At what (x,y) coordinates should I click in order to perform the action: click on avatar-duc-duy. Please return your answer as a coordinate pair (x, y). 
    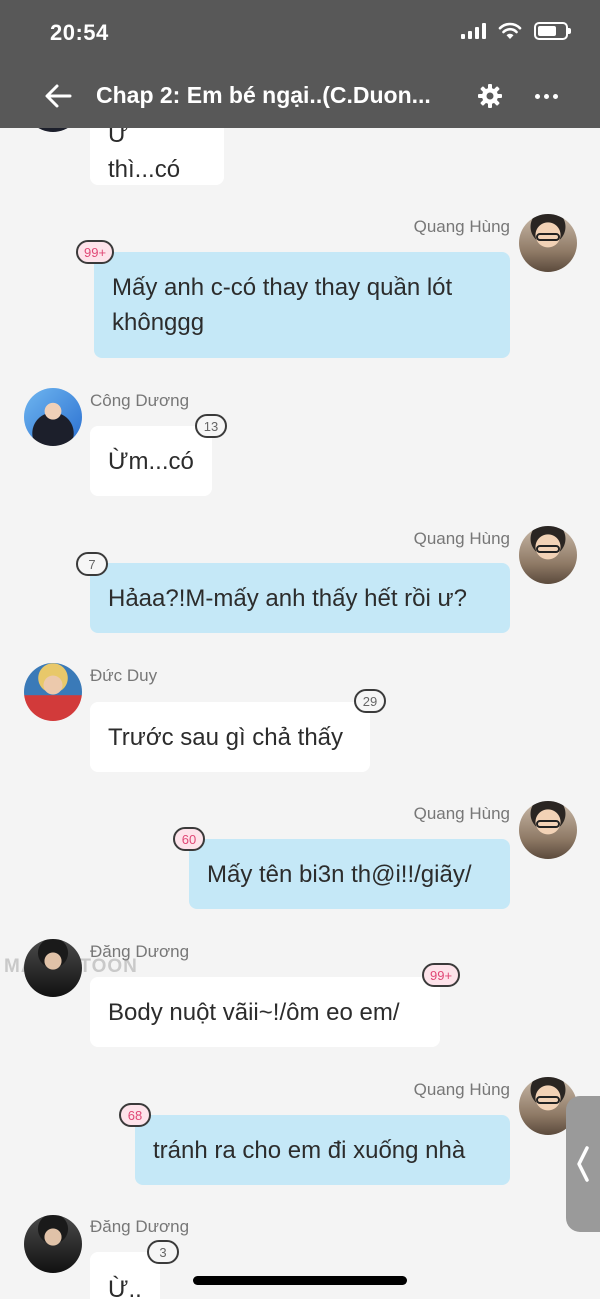
    Looking at the image, I should click on (53, 692).